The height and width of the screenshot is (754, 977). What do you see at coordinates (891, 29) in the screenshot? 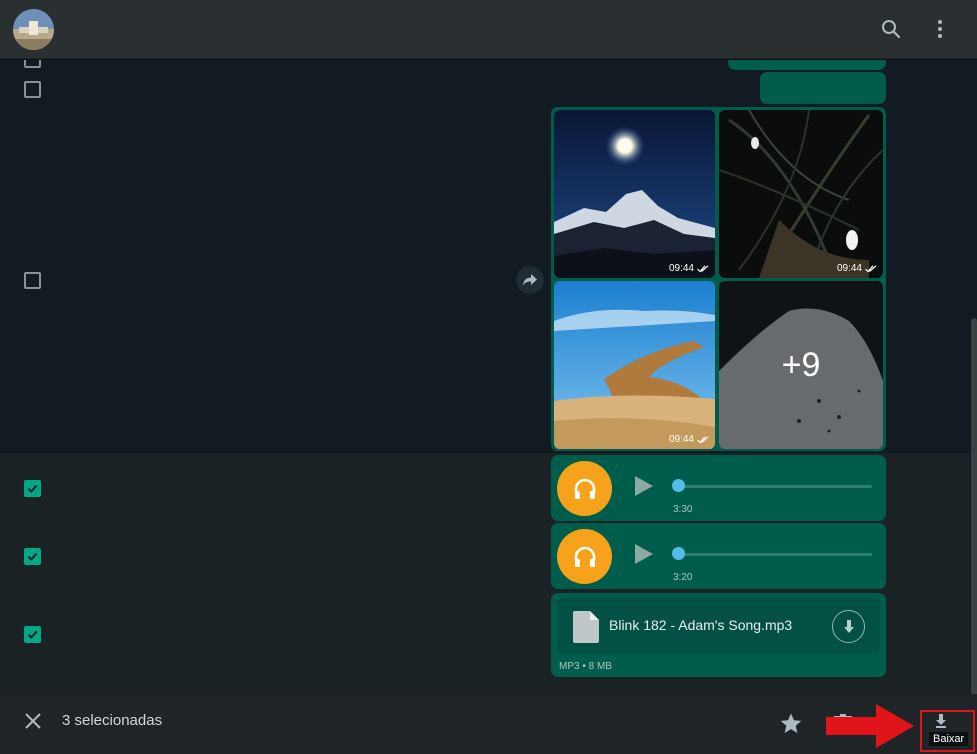
I see `search-icon` at bounding box center [891, 29].